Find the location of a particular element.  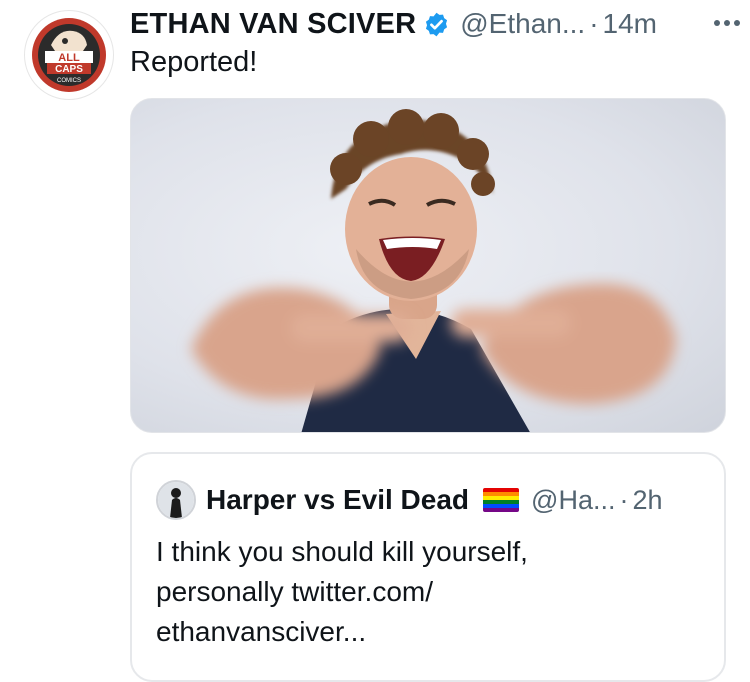

svg-text: CAPS is located at coordinates (69, 69).